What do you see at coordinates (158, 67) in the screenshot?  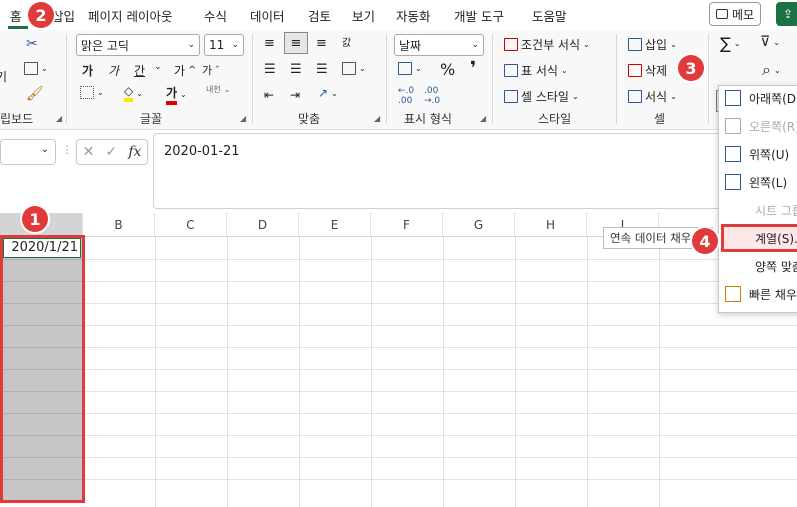 I see `underline-dropdown: ⌄` at bounding box center [158, 67].